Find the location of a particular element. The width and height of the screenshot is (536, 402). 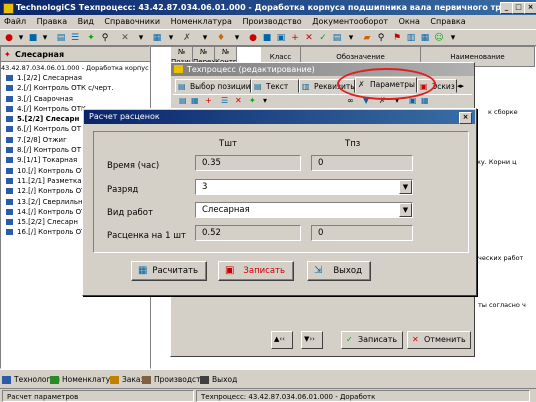

module-label: Выход is located at coordinates (225, 379).